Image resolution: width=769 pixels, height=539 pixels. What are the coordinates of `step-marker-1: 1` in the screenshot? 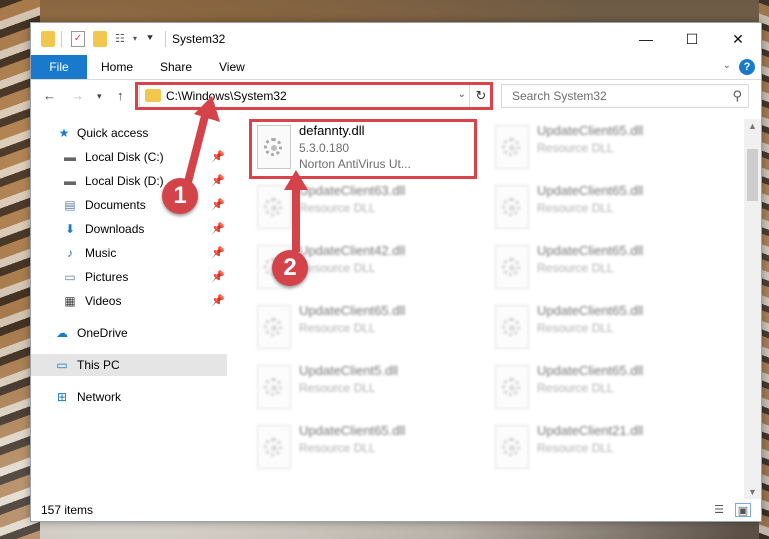 It's located at (180, 196).